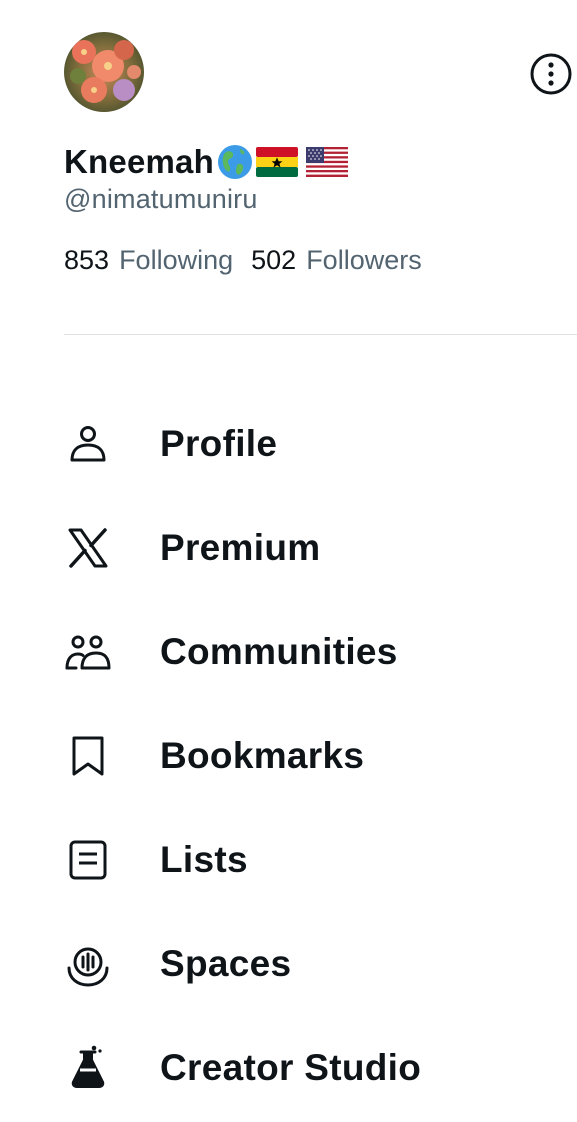  I want to click on avatar-flower-image, so click(104, 72).